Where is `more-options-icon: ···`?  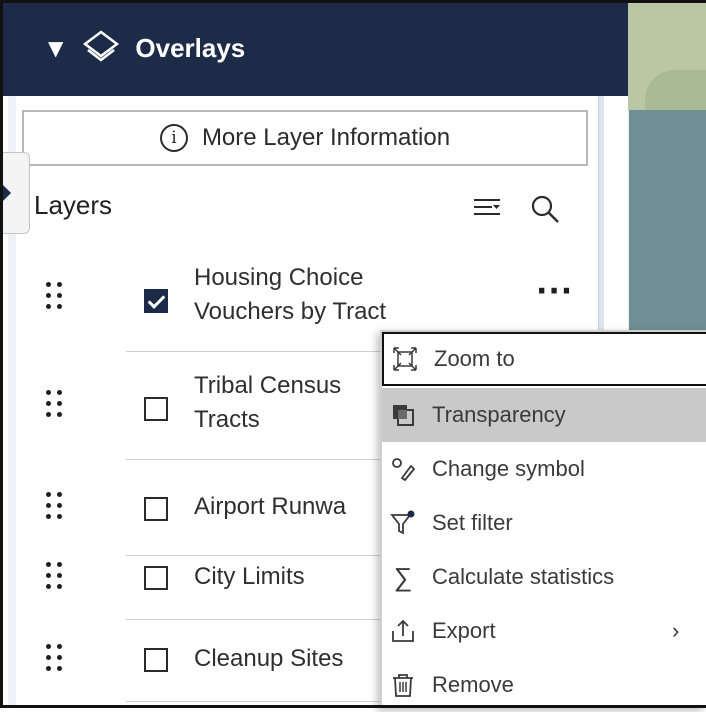 more-options-icon: ··· is located at coordinates (554, 291).